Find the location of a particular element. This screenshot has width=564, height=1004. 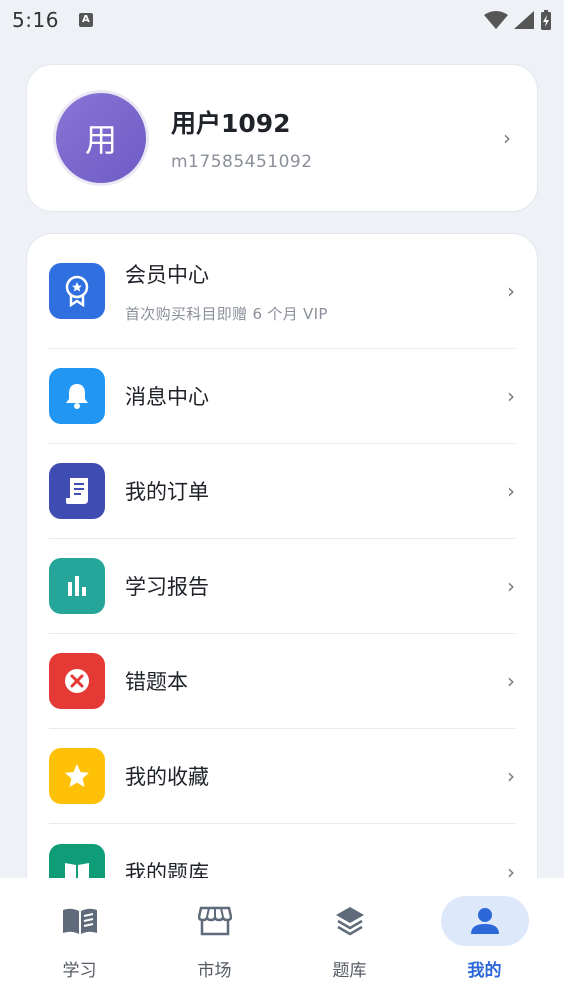

menu-item-orders: 我的订单 › is located at coordinates (282, 491).